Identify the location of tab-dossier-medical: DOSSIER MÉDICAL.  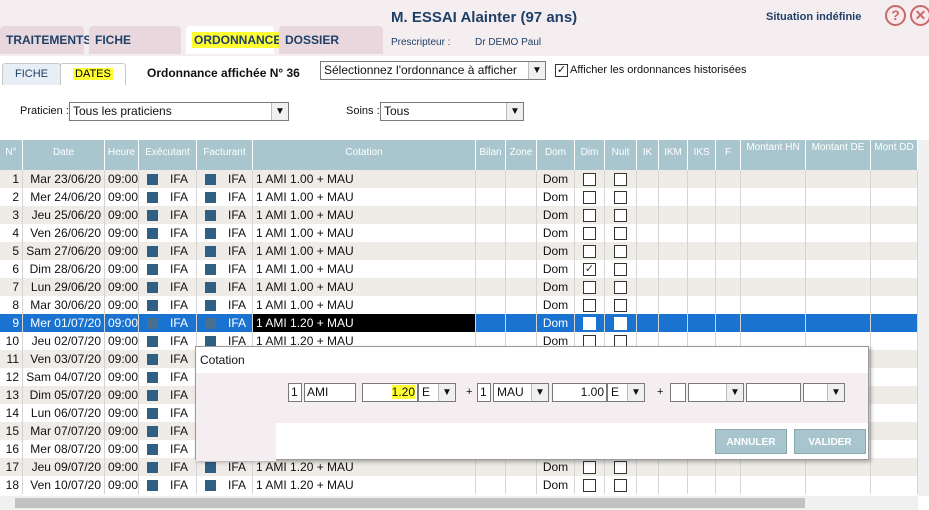
(331, 50).